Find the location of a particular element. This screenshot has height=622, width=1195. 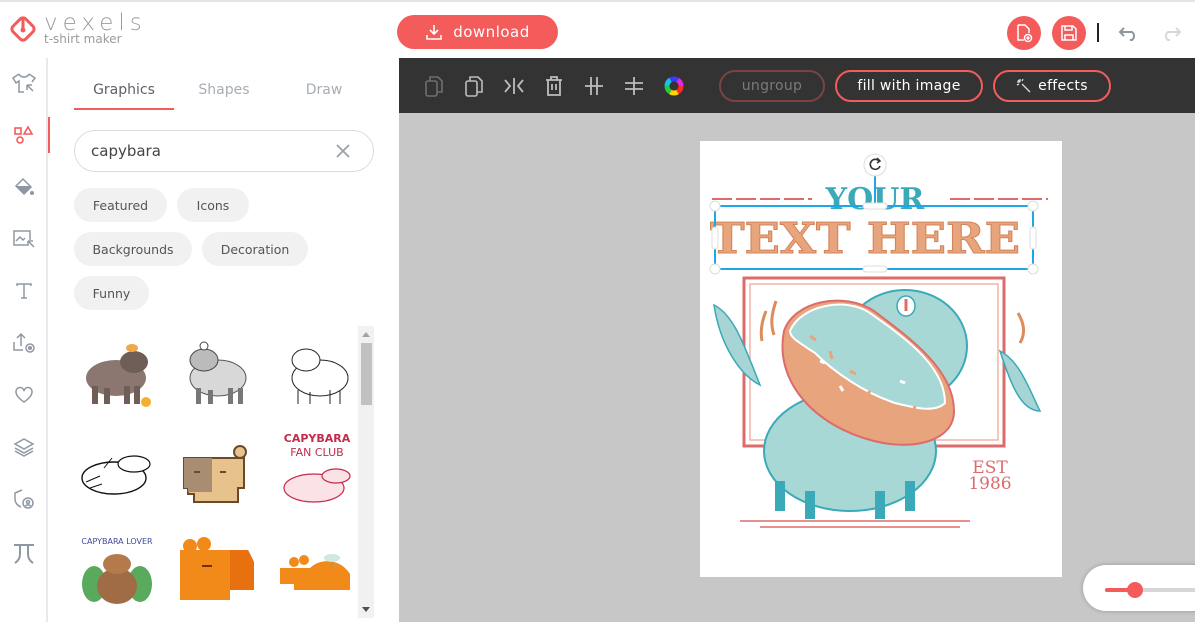

sidebar-item-tshirt is located at coordinates (24, 83).